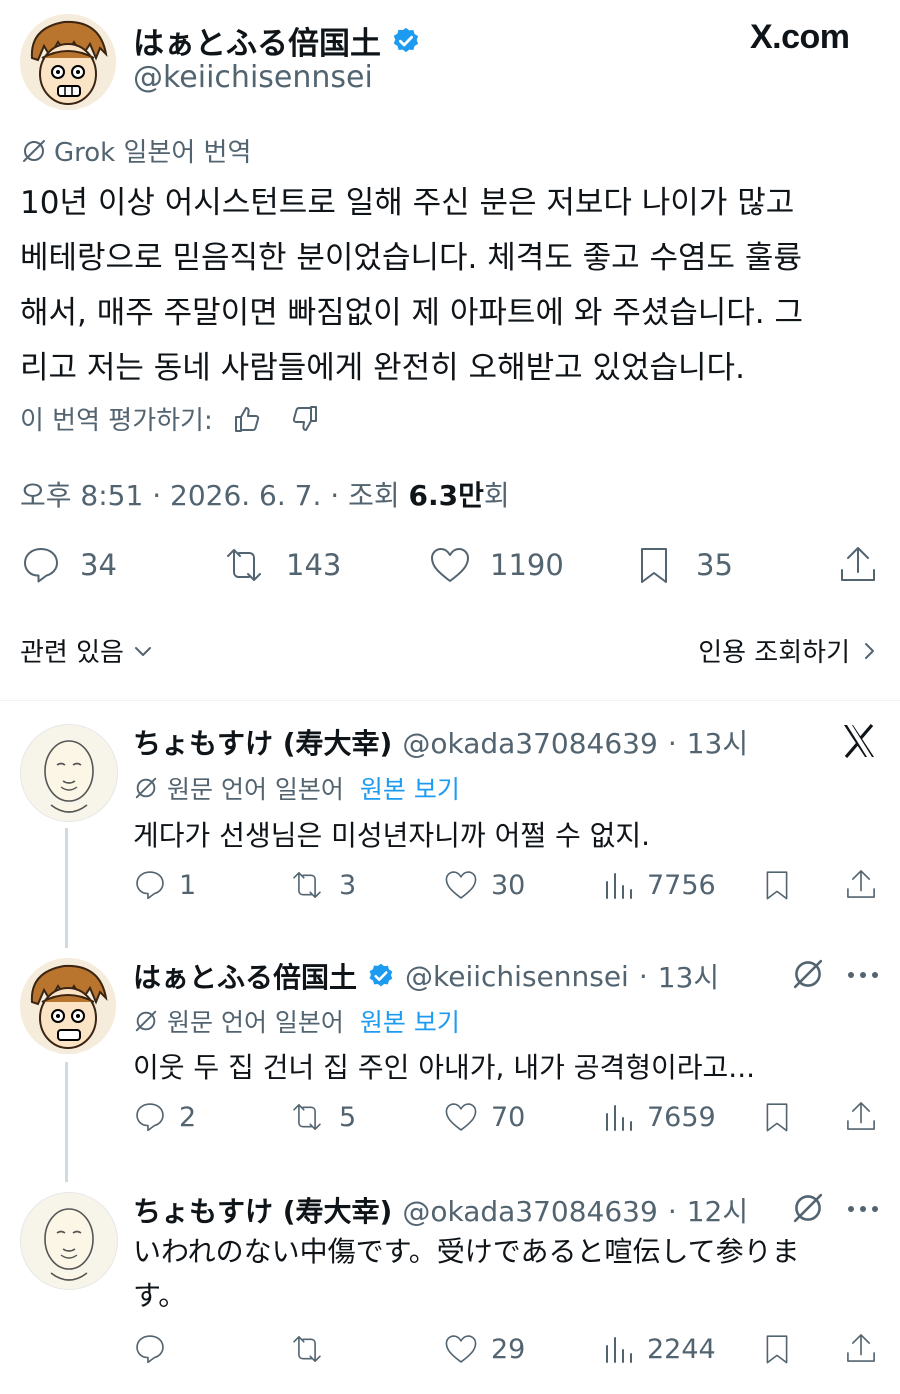 This screenshot has width=900, height=1394. What do you see at coordinates (870, 651) in the screenshot?
I see `chevron-right-icon` at bounding box center [870, 651].